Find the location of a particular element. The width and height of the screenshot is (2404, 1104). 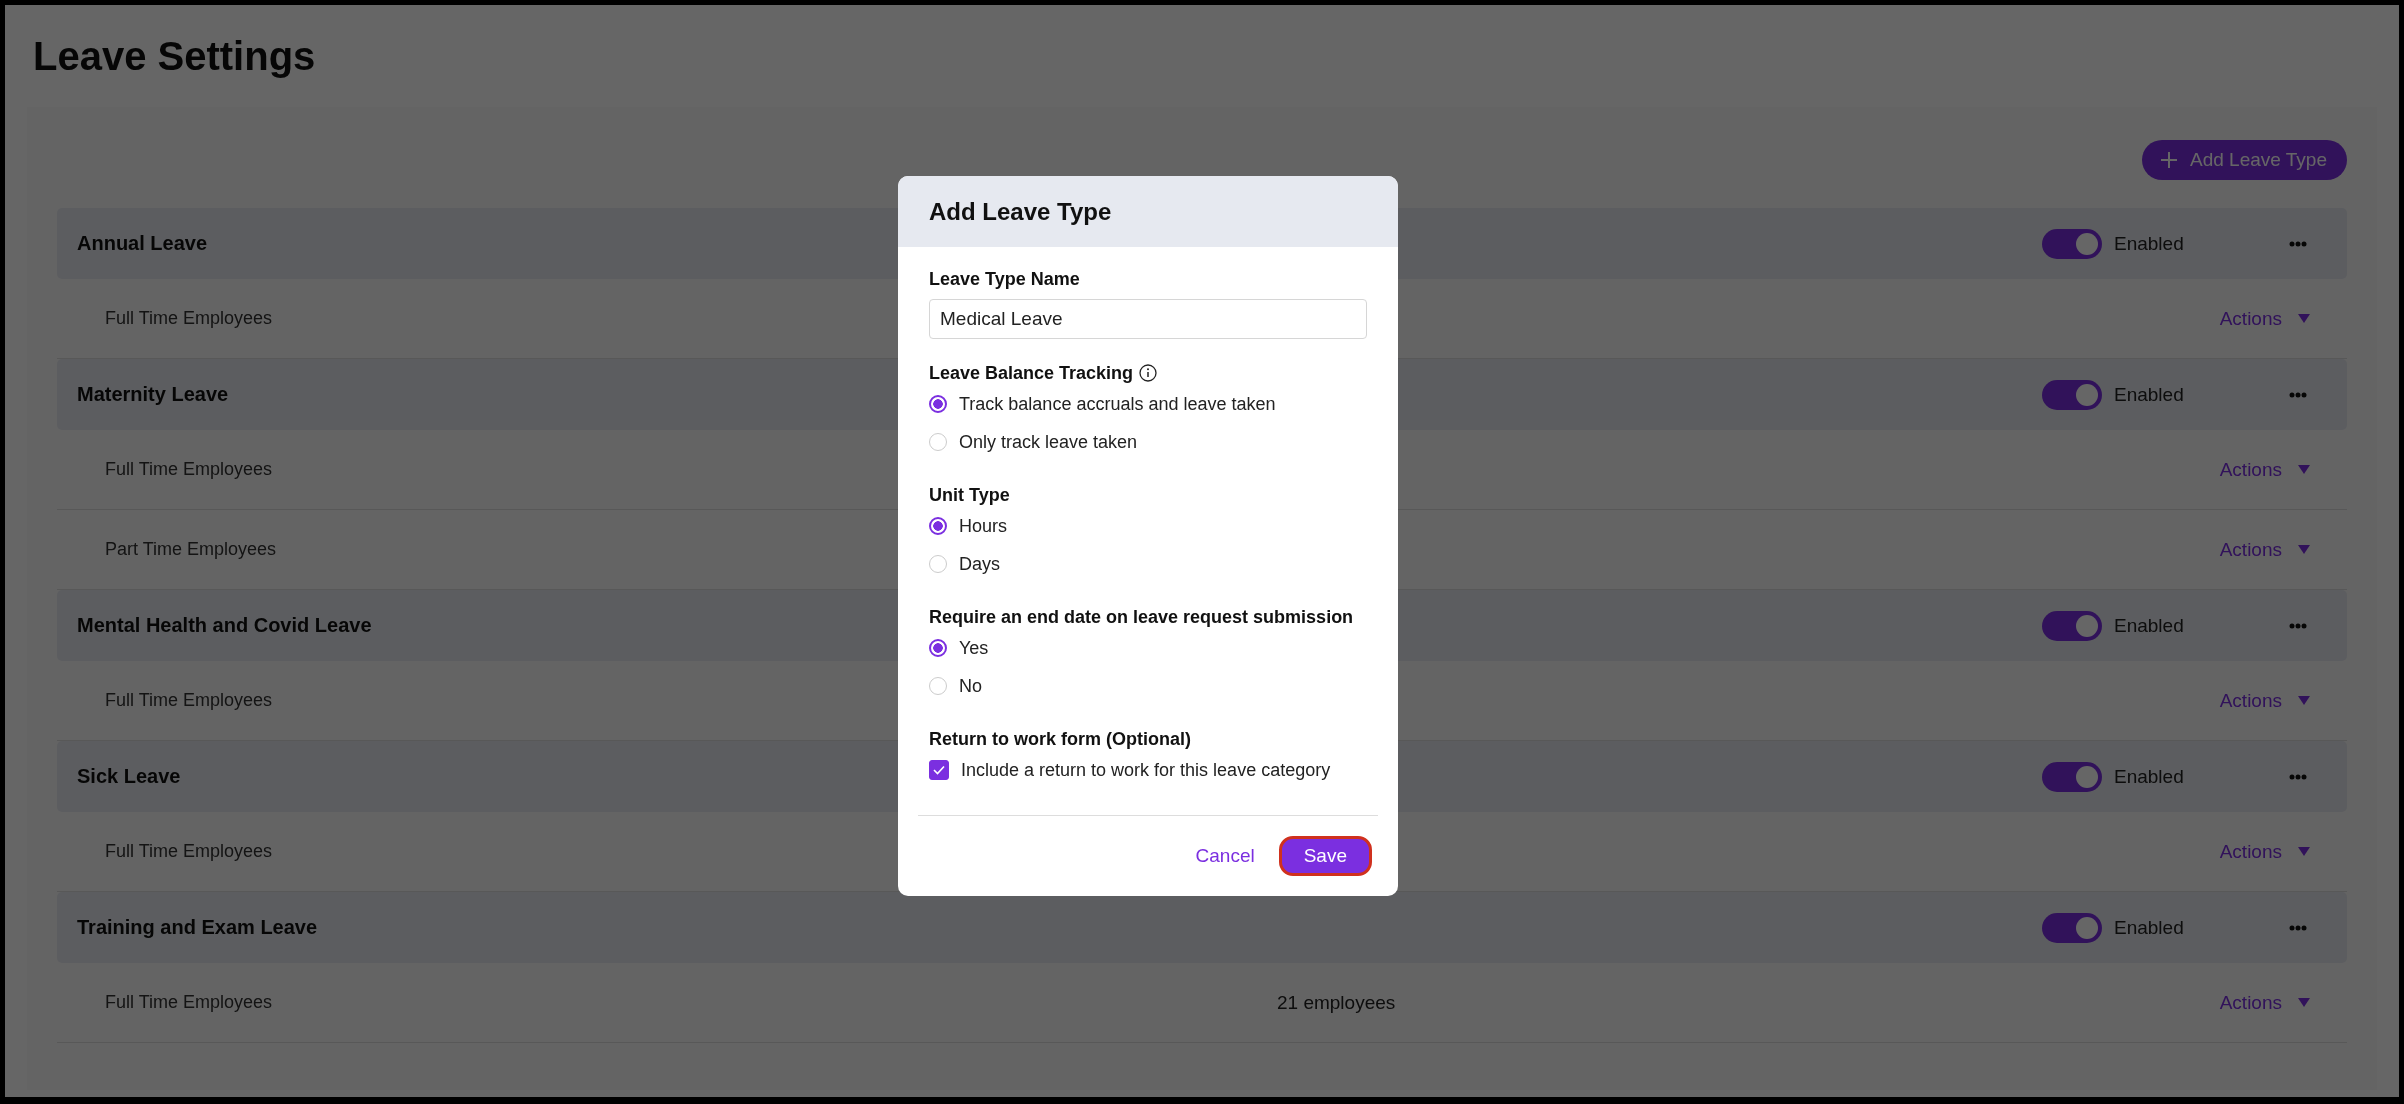

option-label: No is located at coordinates (970, 686).